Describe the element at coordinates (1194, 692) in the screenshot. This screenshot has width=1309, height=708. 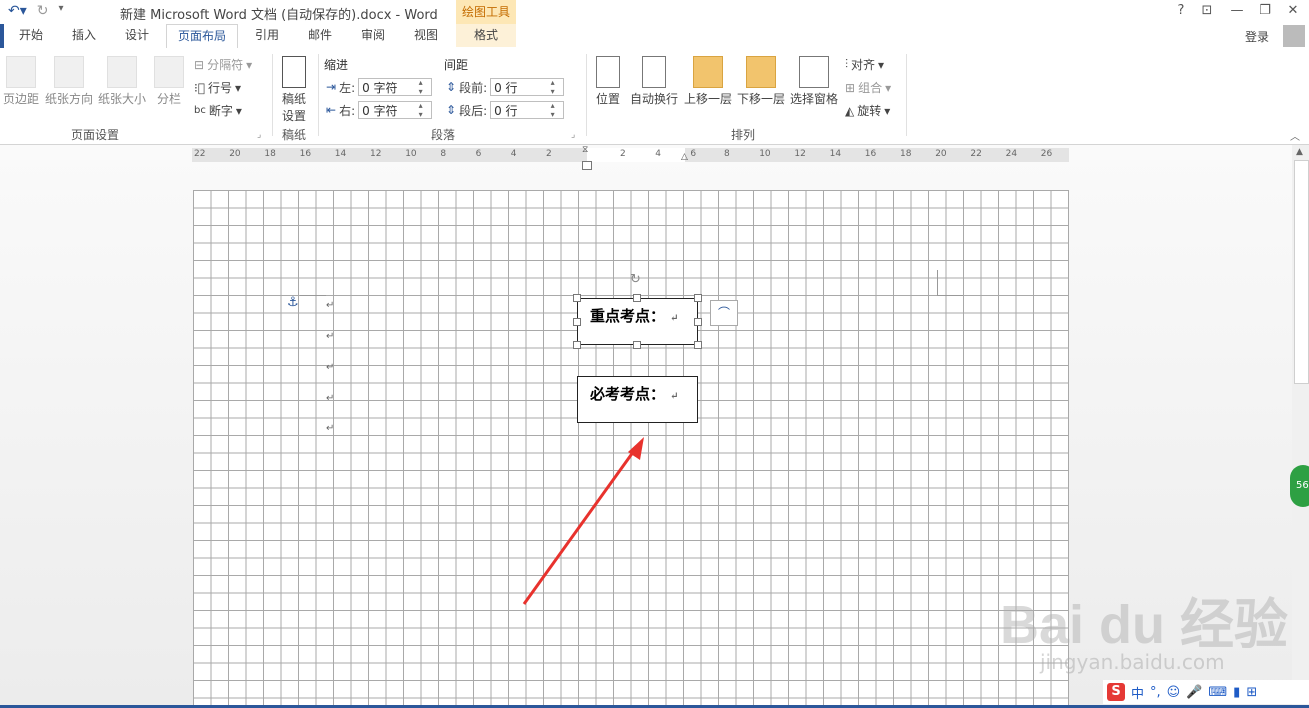
I see `microphone-icon: 🎤` at that location.